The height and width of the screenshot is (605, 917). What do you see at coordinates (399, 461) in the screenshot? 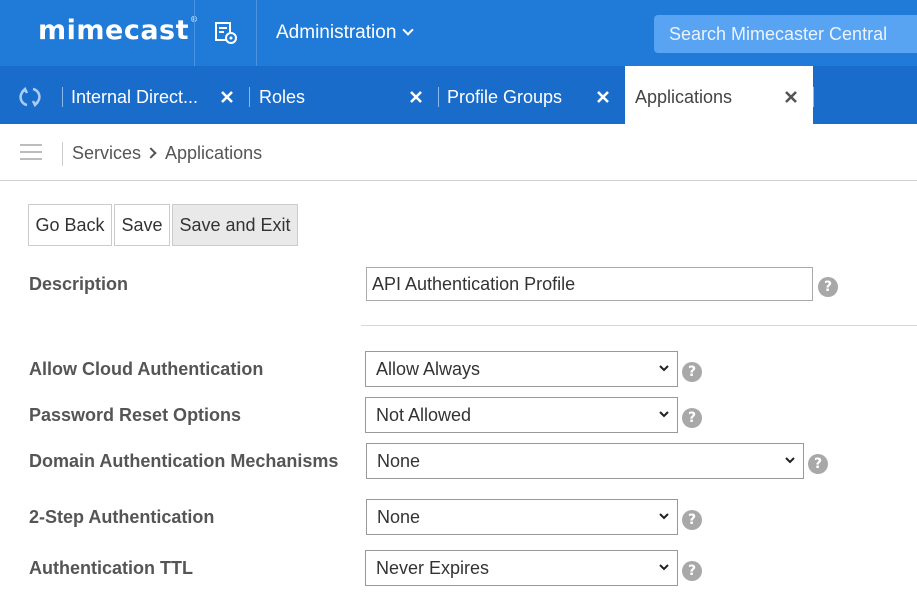
I see `domain-auth-value: None` at bounding box center [399, 461].